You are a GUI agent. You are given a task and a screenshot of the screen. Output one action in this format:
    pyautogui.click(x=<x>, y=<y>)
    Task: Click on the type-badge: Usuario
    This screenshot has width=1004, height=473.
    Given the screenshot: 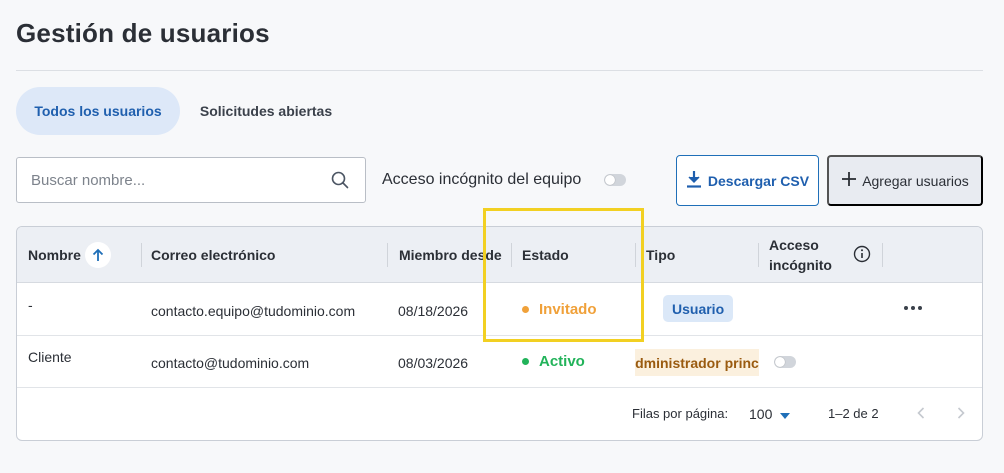 What is the action you would take?
    pyautogui.click(x=698, y=308)
    